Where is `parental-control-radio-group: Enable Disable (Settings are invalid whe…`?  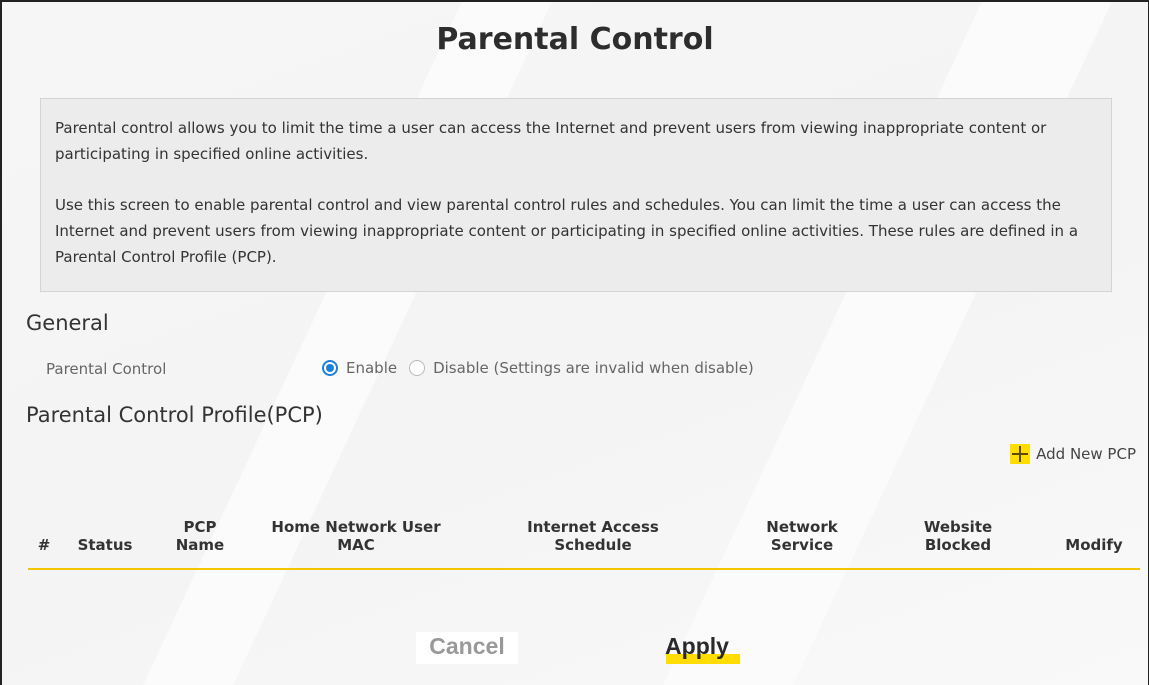 parental-control-radio-group: Enable Disable (Settings are invalid whe… is located at coordinates (544, 368).